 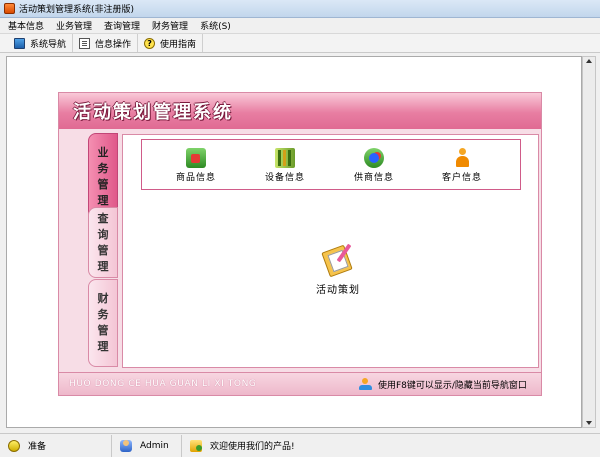 I want to click on user-guide-button: ? 使用指南, so click(x=171, y=43).